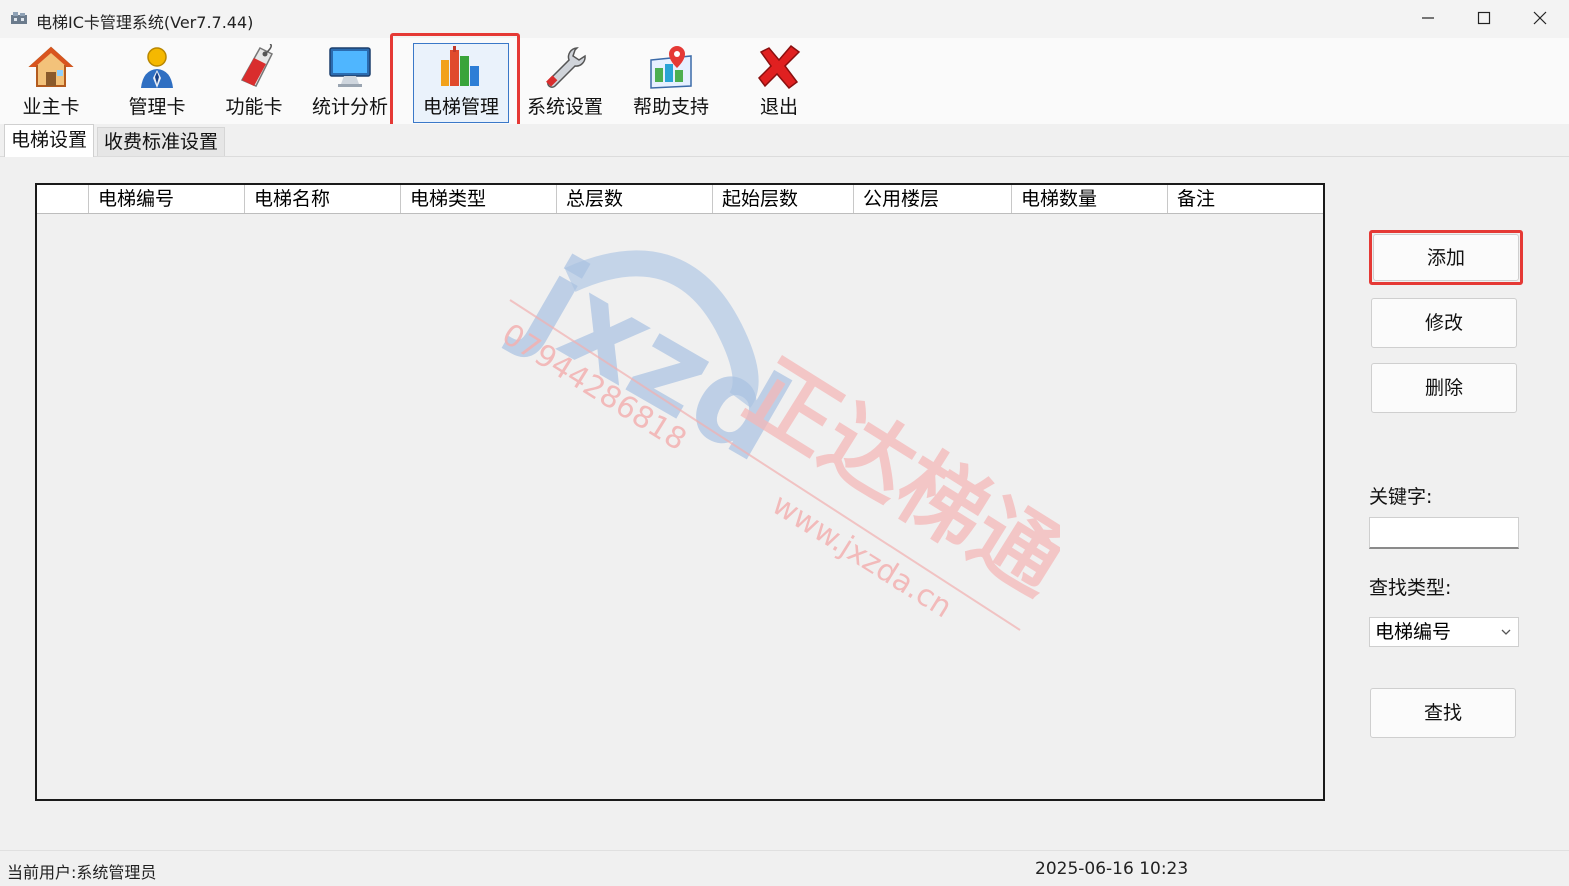 The width and height of the screenshot is (1569, 886). What do you see at coordinates (455, 81) in the screenshot?
I see `highlight-box-elevator-management` at bounding box center [455, 81].